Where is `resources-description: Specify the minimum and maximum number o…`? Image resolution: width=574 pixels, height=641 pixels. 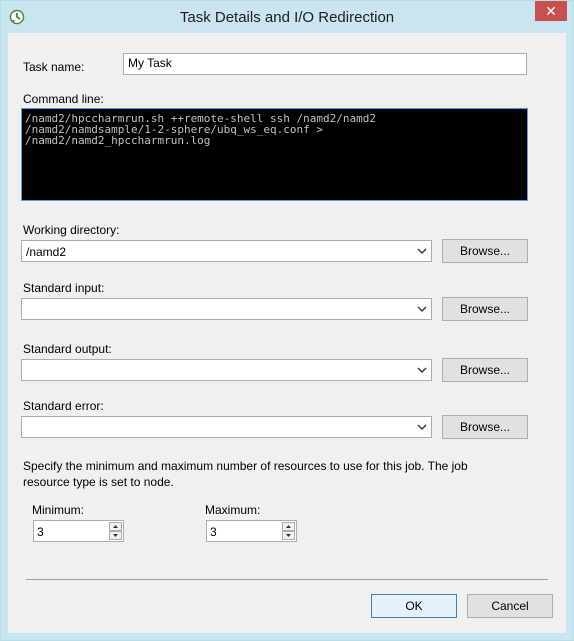 resources-description: Specify the minimum and maximum number o… is located at coordinates (245, 474).